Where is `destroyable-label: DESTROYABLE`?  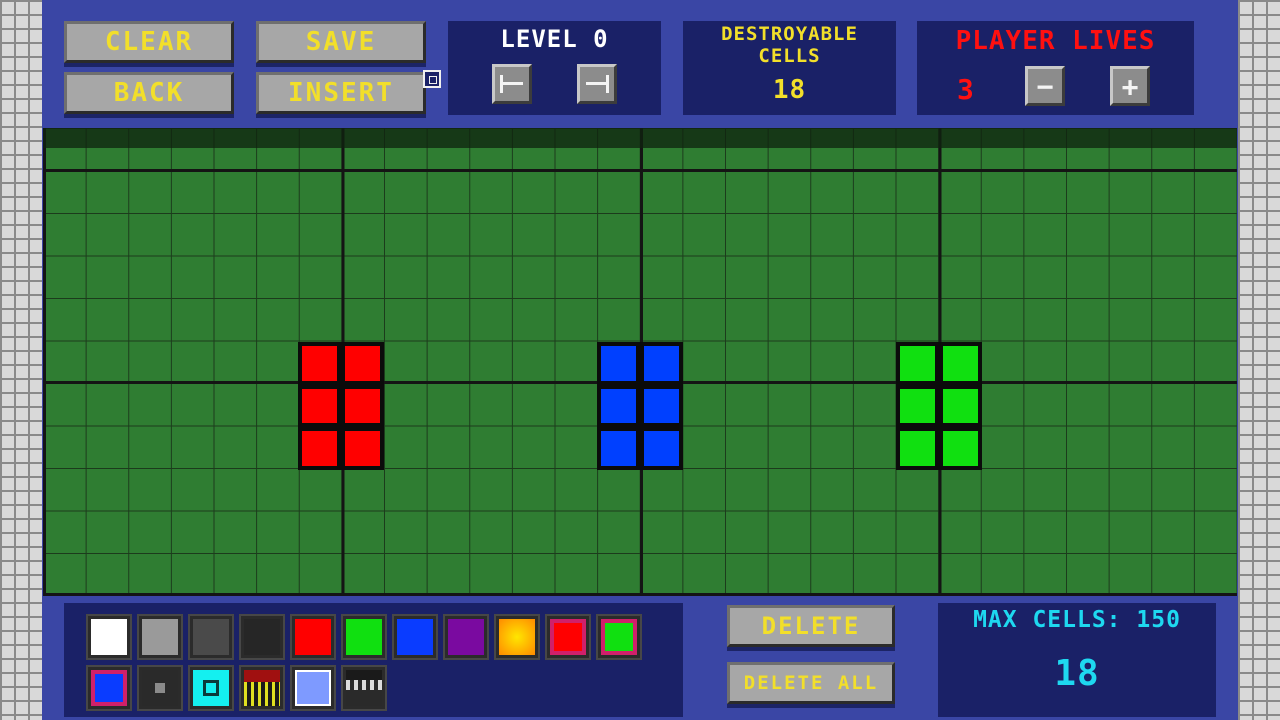
destroyable-label: DESTROYABLE is located at coordinates (789, 34).